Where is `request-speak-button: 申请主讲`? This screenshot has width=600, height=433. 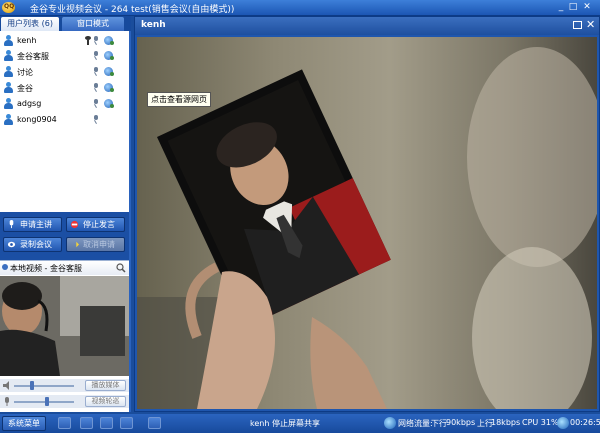 request-speak-button: 申请主讲 is located at coordinates (32, 224).